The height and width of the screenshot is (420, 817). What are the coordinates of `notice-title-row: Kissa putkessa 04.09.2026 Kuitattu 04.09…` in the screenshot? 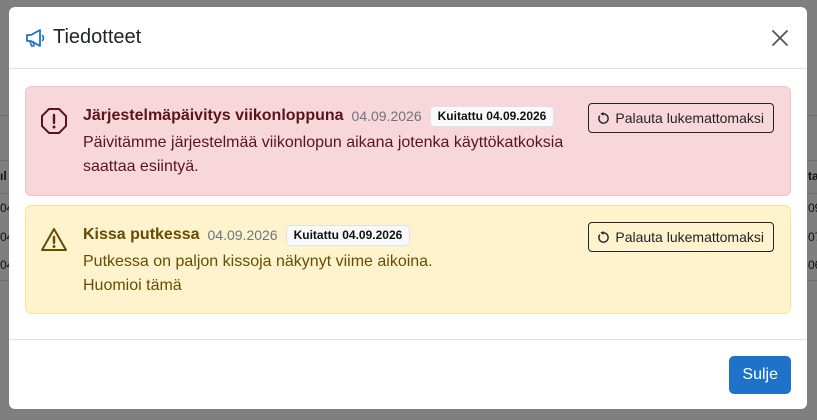 It's located at (333, 235).